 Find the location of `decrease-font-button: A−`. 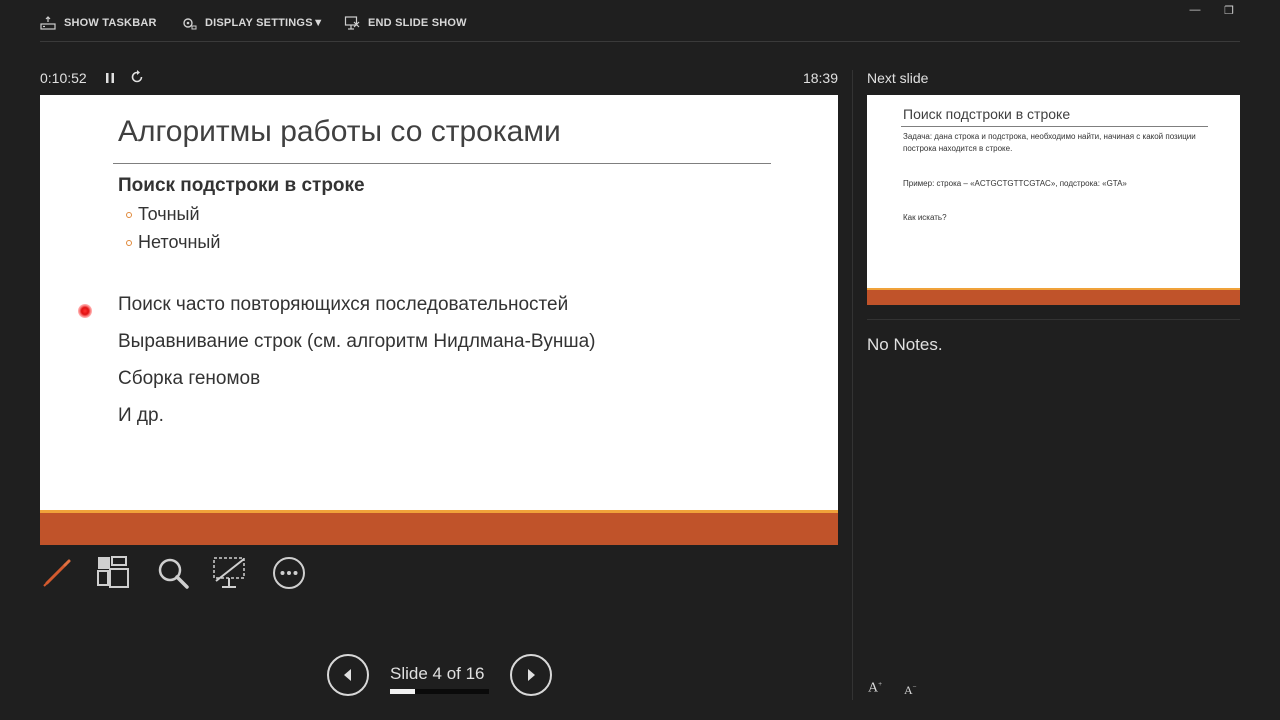

decrease-font-button: A− is located at coordinates (910, 690).